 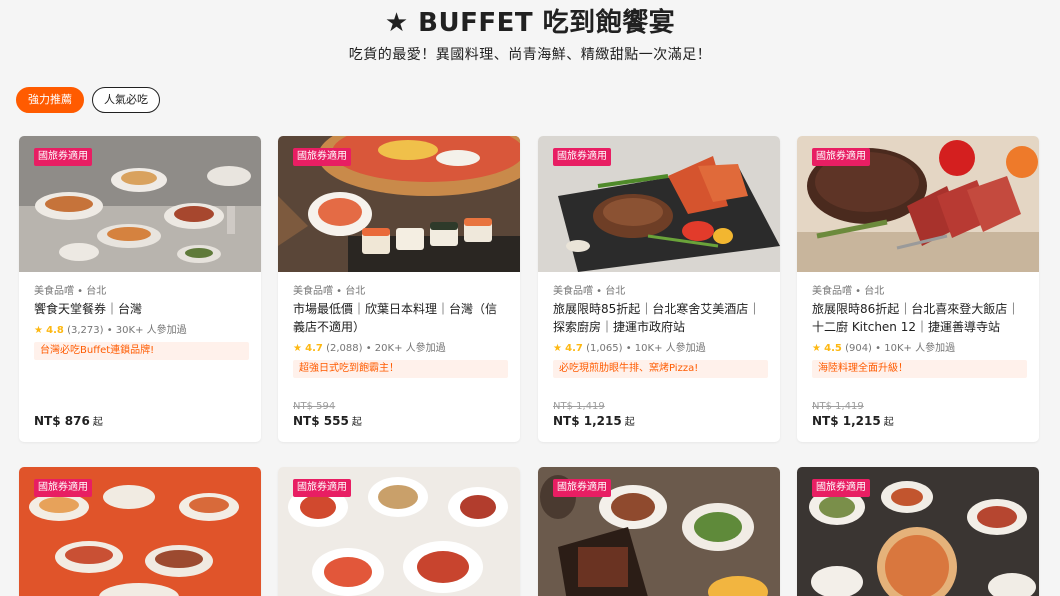 What do you see at coordinates (141, 351) in the screenshot?
I see `promo-tag: 台灣必吃Buffet連鎖品牌!` at bounding box center [141, 351].